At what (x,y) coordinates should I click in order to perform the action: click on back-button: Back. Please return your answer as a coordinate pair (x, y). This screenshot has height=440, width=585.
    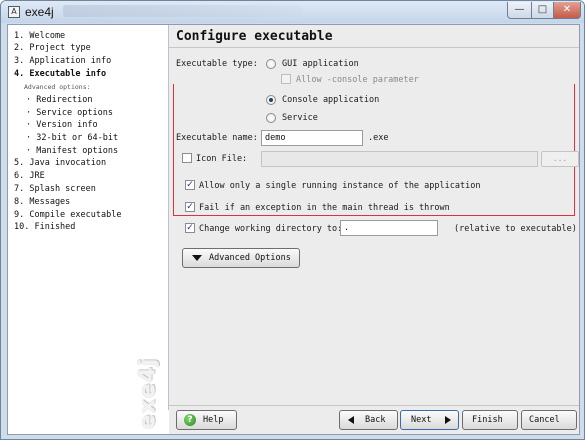
    Looking at the image, I should click on (368, 420).